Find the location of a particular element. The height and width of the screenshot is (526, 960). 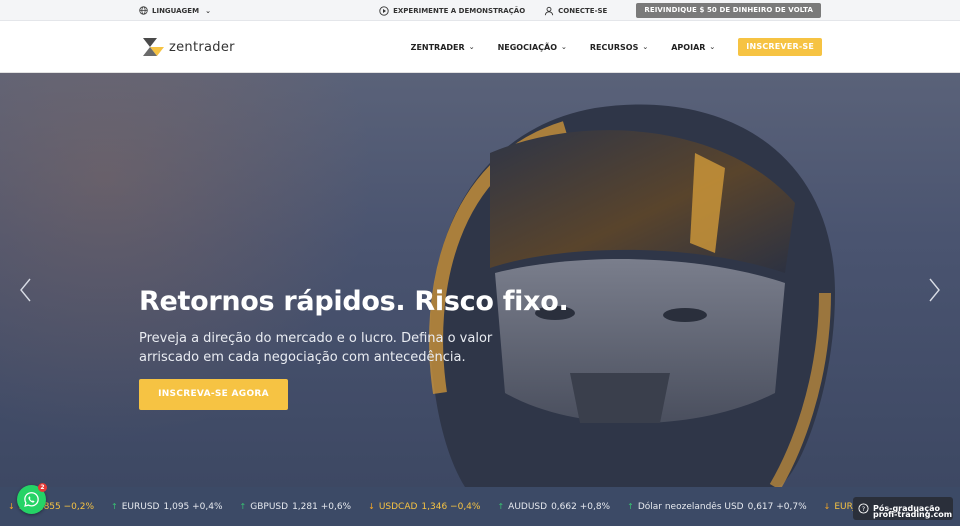

chevron-left-icon is located at coordinates (26, 290).